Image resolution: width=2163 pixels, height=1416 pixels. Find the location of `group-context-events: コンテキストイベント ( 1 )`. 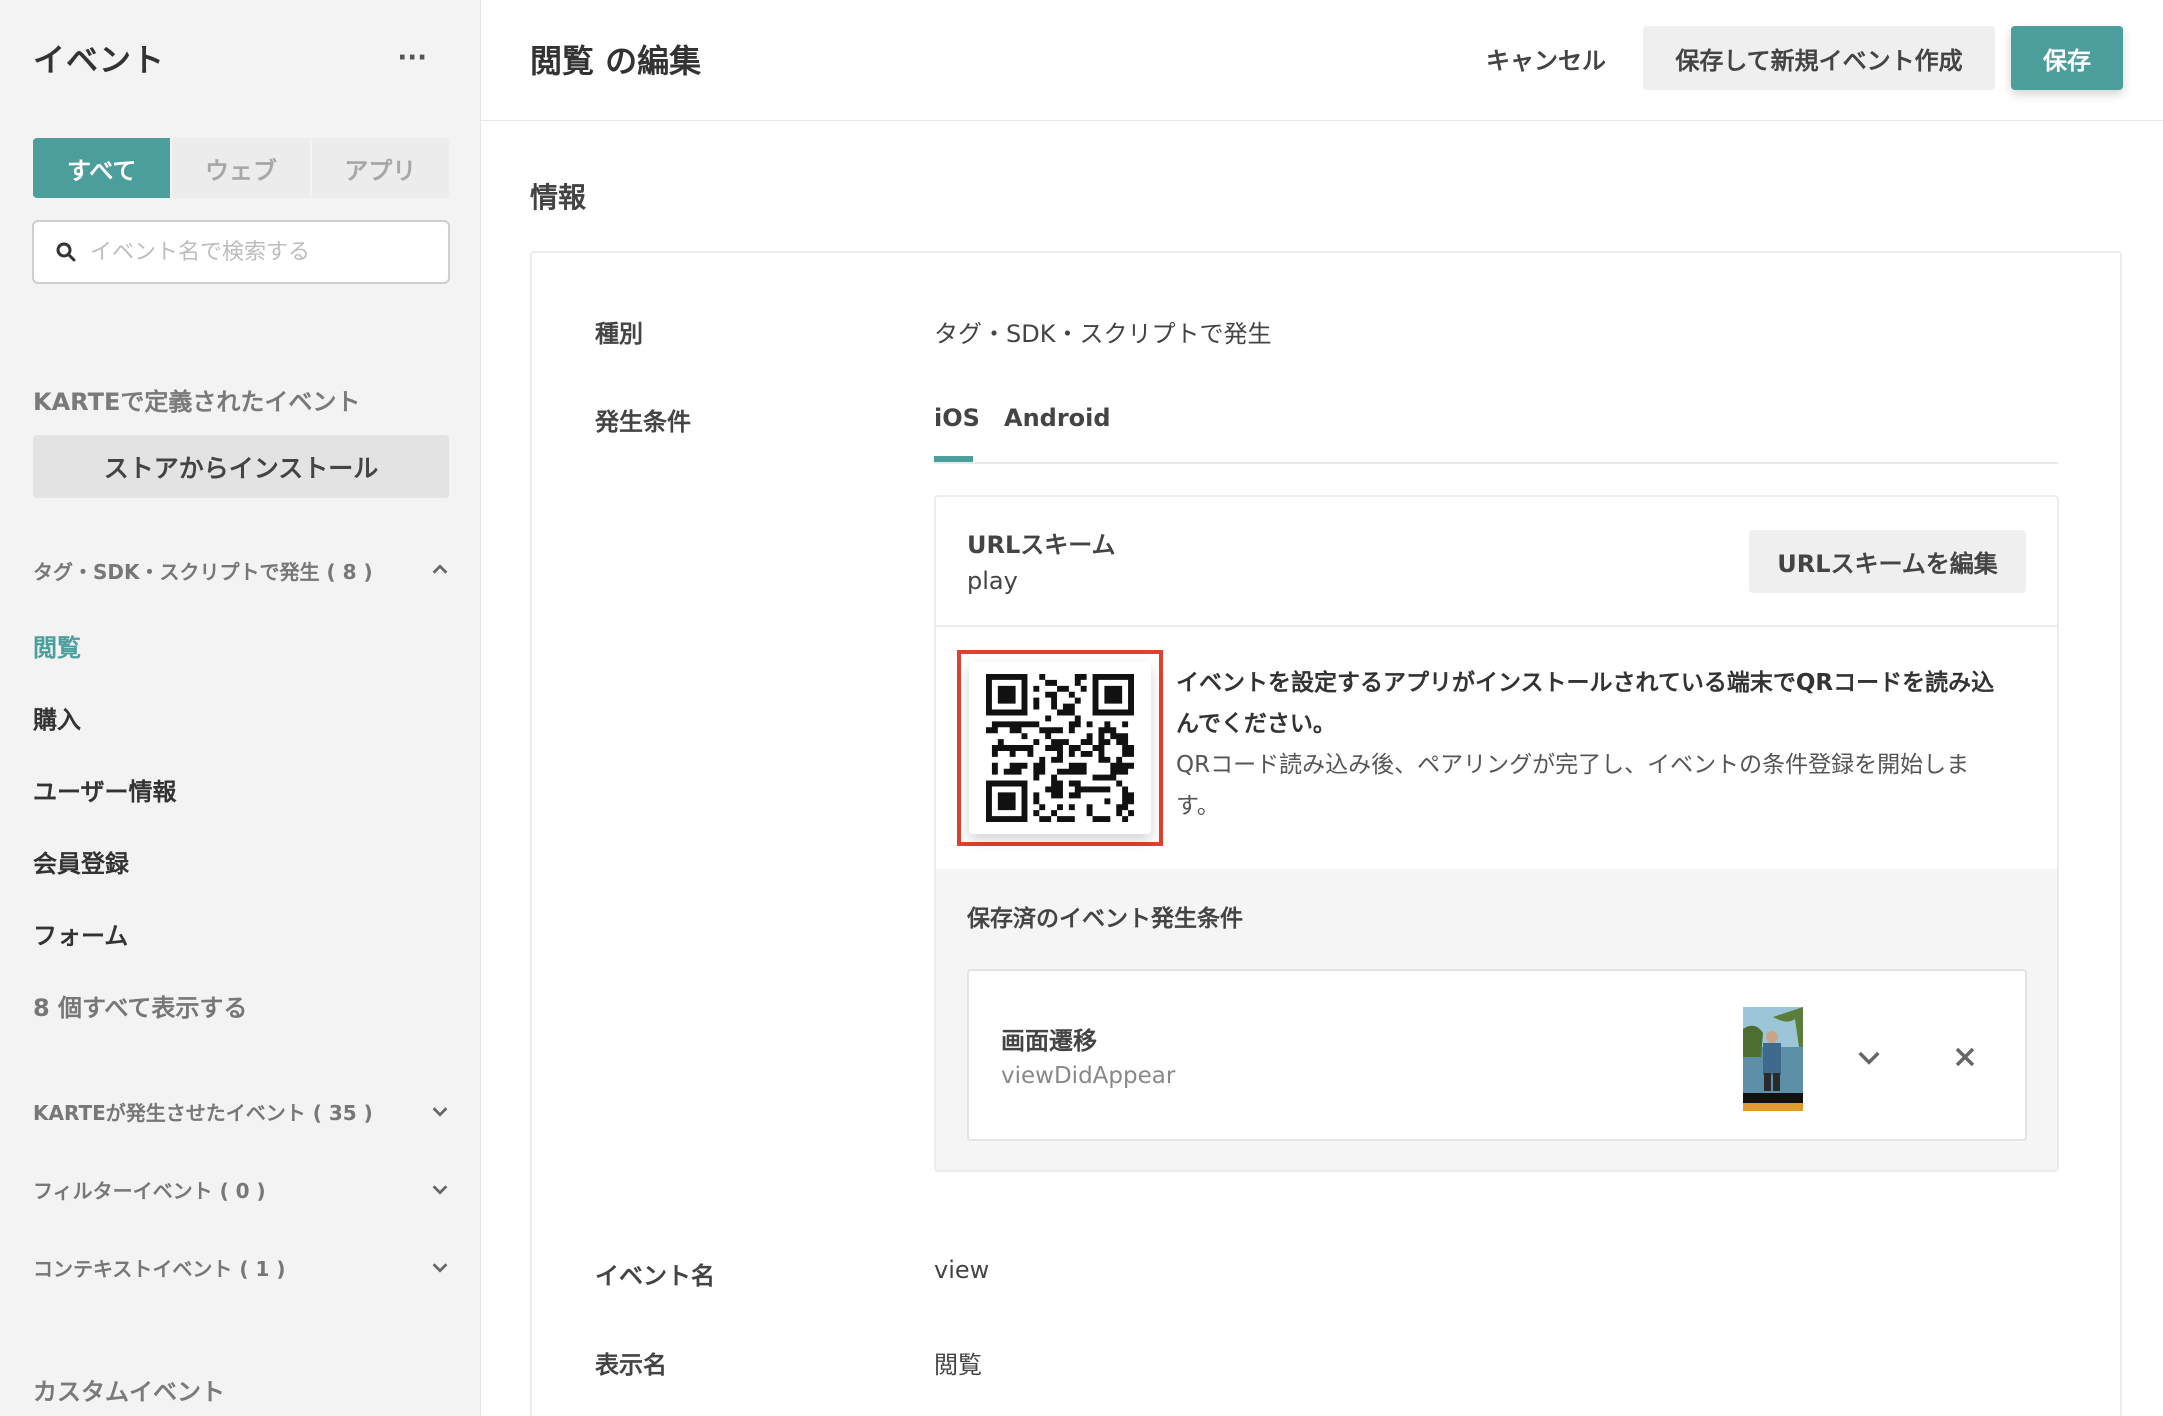

group-context-events: コンテキストイベント ( 1 ) is located at coordinates (242, 1267).